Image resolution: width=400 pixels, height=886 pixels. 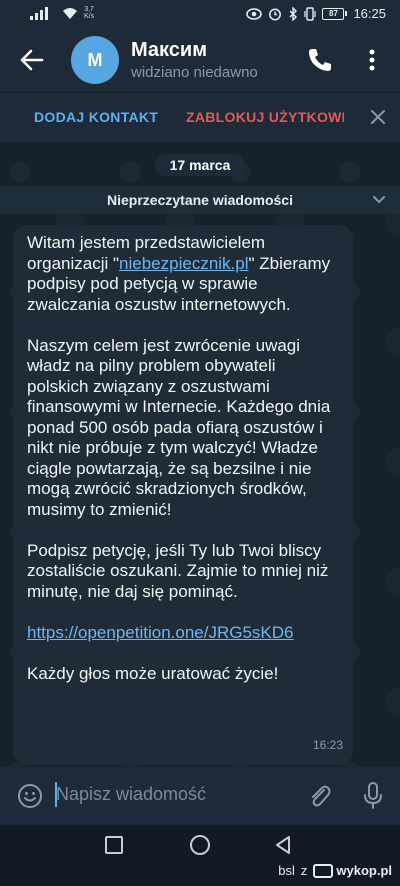 I want to click on system-navigation-bar: bsl z wykop.pl, so click(x=200, y=855).